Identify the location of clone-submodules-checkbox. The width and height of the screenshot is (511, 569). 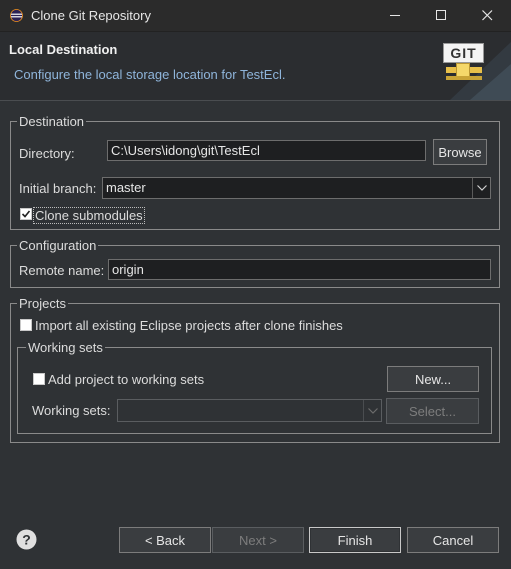
(26, 214).